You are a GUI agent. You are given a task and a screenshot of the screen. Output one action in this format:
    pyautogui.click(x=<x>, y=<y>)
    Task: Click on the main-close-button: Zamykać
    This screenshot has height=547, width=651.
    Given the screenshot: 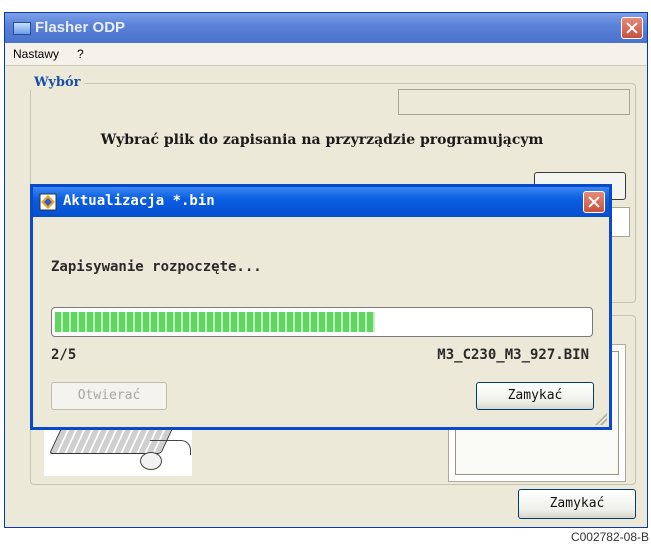 What is the action you would take?
    pyautogui.click(x=577, y=504)
    